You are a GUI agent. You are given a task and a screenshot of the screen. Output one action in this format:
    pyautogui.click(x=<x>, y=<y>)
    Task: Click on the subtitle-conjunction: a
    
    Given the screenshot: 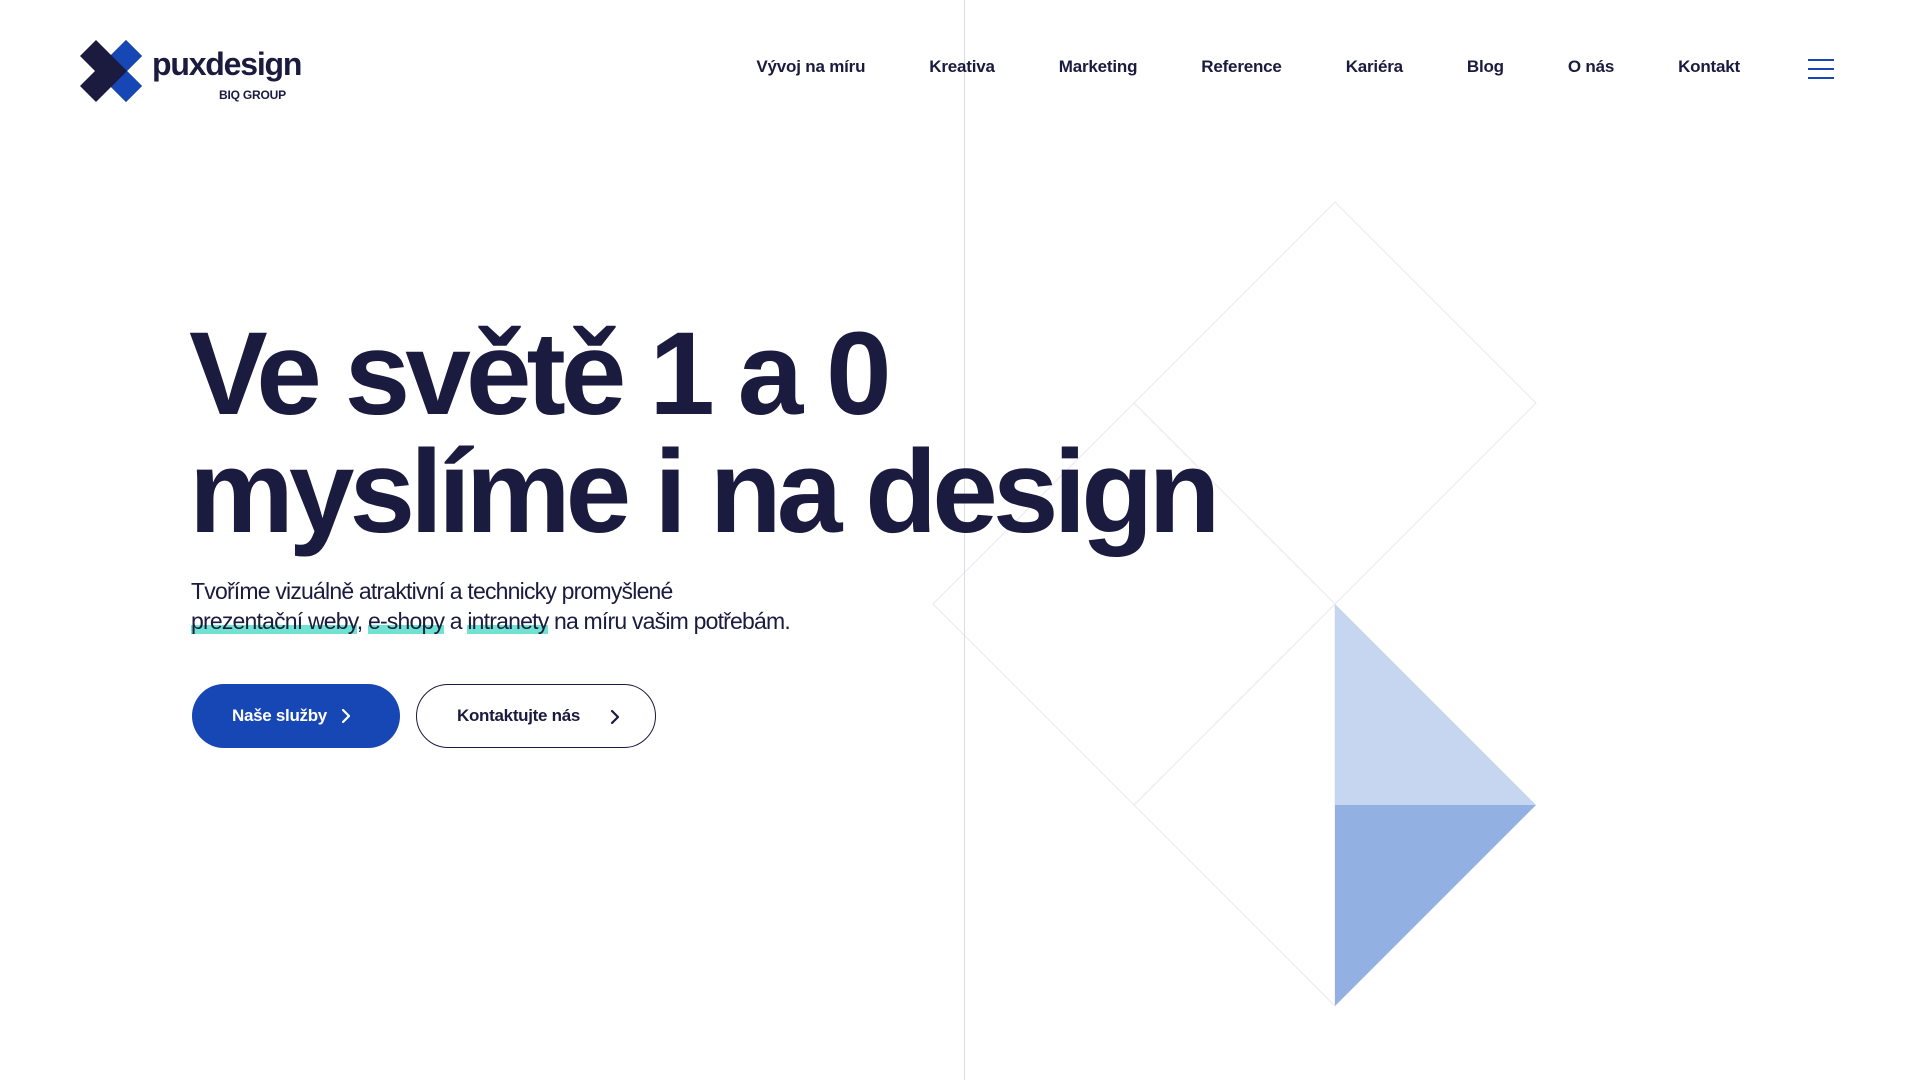 What is the action you would take?
    pyautogui.click(x=456, y=621)
    